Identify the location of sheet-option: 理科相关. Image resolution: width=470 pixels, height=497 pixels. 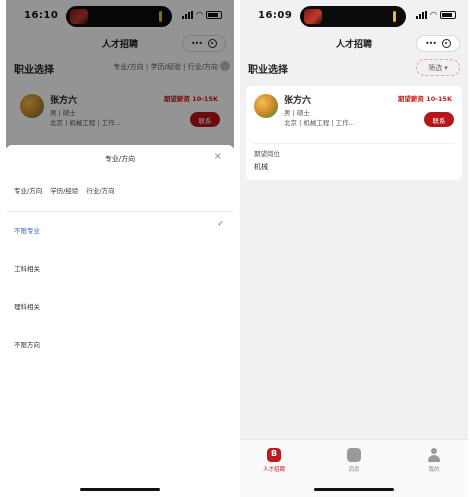
(27, 306).